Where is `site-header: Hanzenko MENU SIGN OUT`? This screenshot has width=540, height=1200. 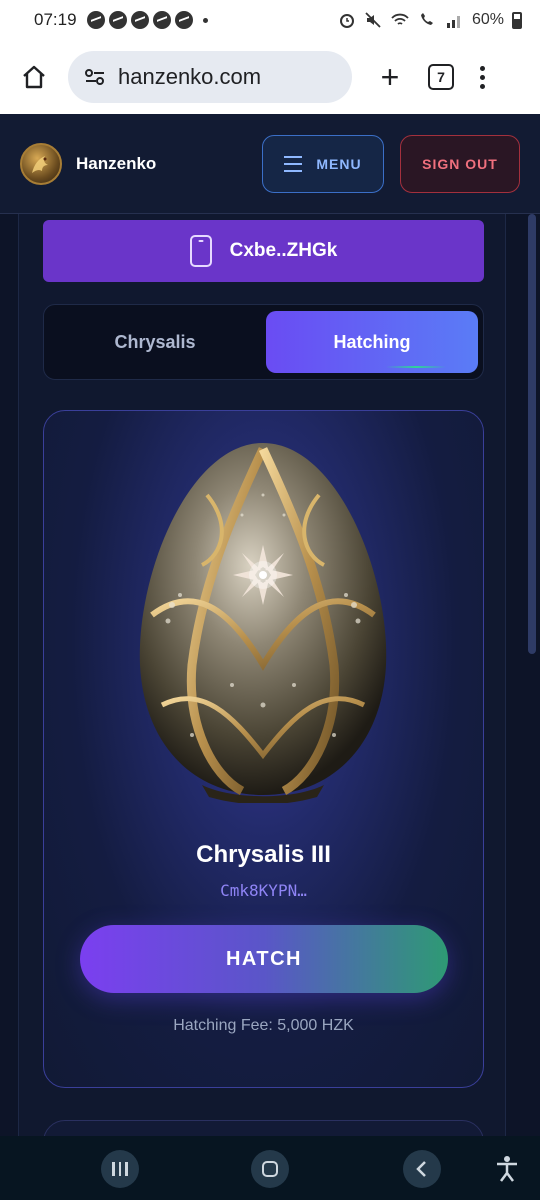 site-header: Hanzenko MENU SIGN OUT is located at coordinates (270, 164).